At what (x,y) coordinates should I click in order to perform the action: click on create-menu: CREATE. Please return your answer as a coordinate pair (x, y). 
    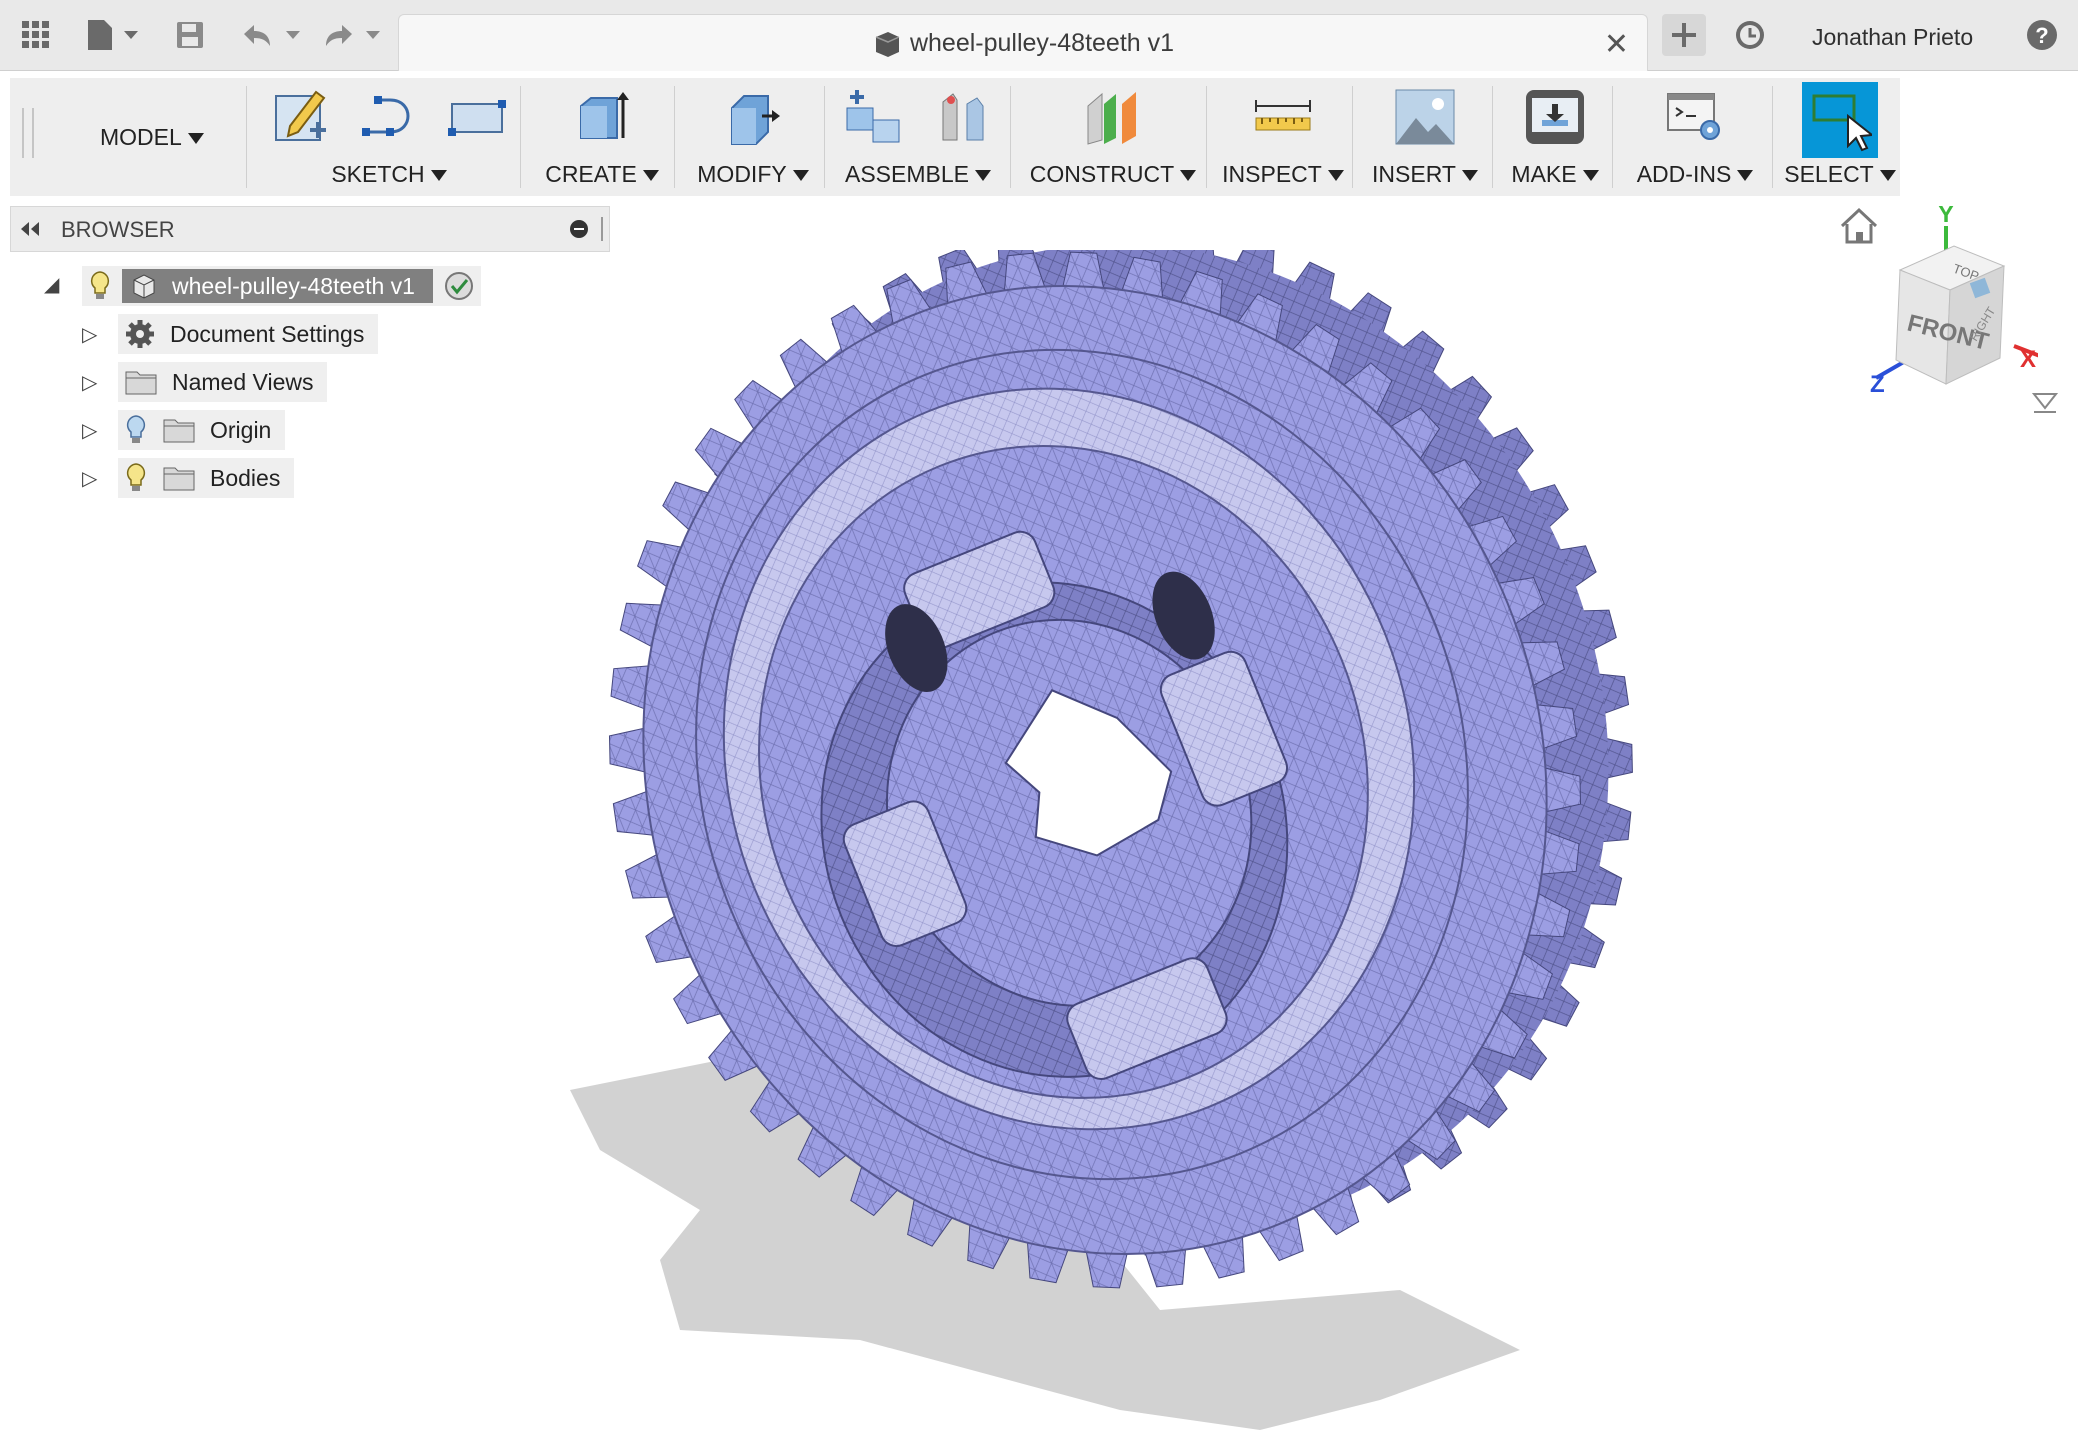
    Looking at the image, I should click on (602, 174).